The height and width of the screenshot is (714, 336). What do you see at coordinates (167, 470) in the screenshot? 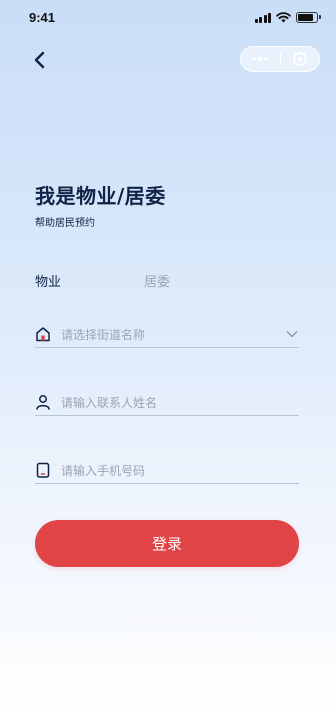
I see `phone-field: 请输入手机号码` at bounding box center [167, 470].